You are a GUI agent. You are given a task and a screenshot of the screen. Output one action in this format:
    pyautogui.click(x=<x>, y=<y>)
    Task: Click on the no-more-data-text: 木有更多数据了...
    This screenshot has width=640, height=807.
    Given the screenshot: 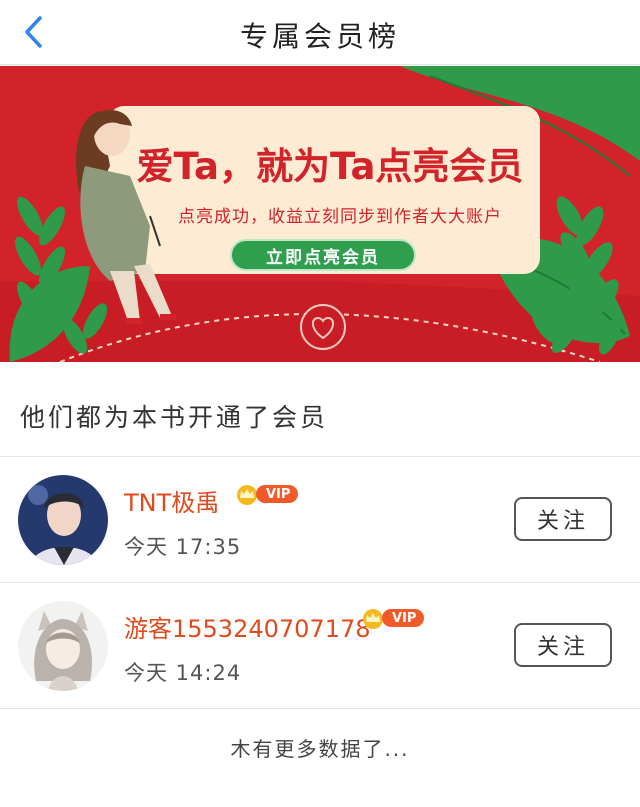 What is the action you would take?
    pyautogui.click(x=320, y=749)
    